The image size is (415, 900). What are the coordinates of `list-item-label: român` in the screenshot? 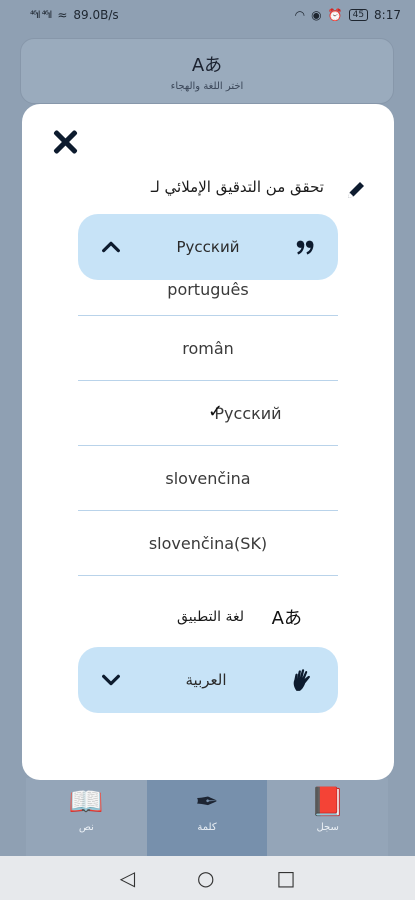 It's located at (208, 348).